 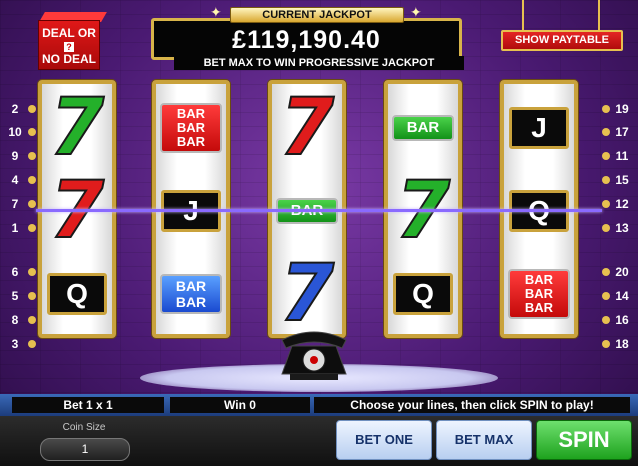 What do you see at coordinates (88, 405) in the screenshot?
I see `bet-display: Bet 1 x 1` at bounding box center [88, 405].